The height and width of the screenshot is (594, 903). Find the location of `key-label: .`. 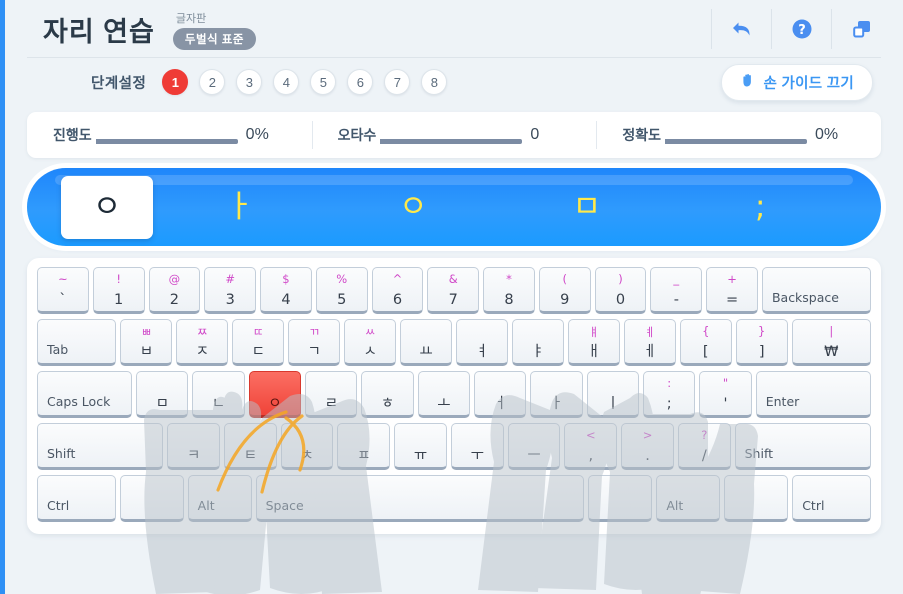

key-label: . is located at coordinates (647, 455).